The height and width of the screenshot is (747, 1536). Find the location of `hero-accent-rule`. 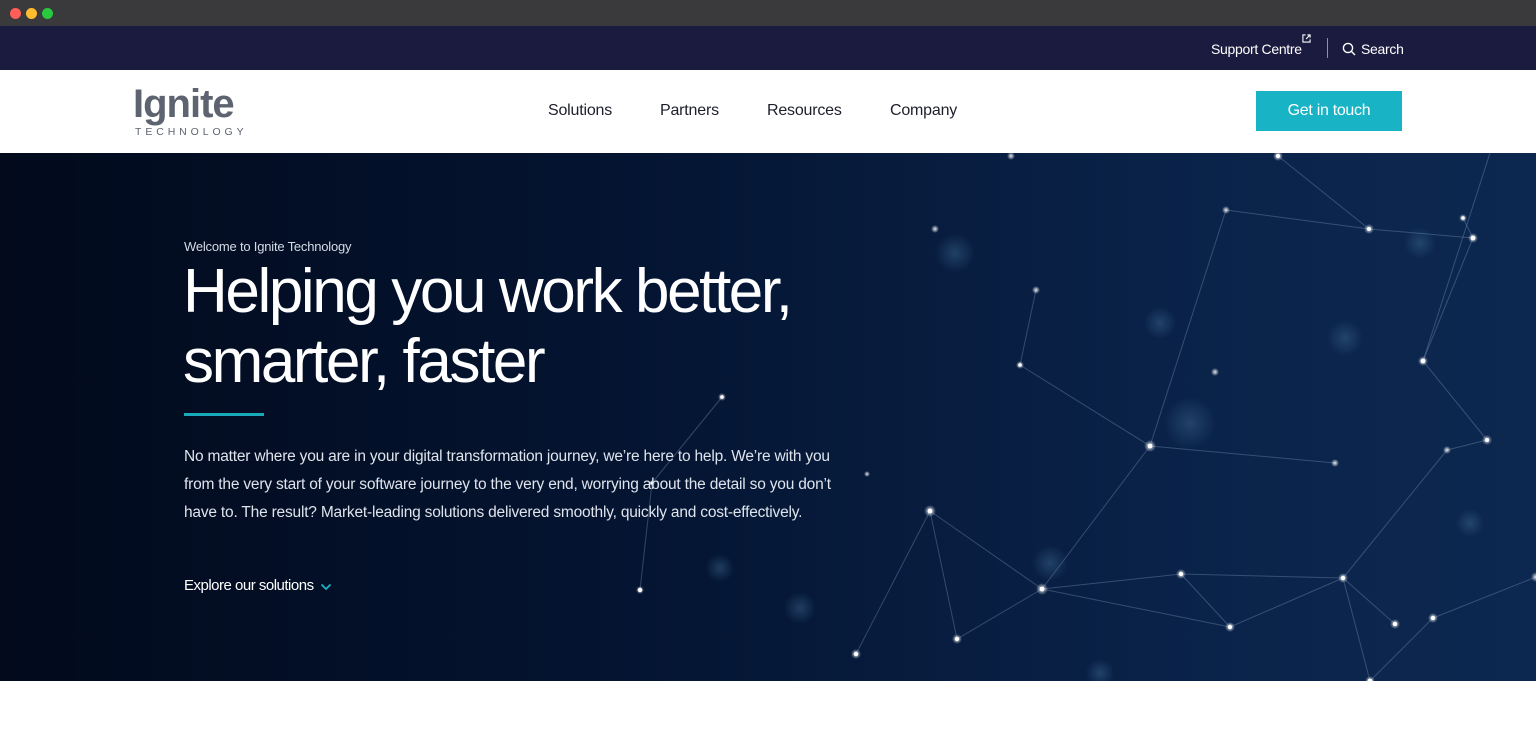

hero-accent-rule is located at coordinates (224, 414).